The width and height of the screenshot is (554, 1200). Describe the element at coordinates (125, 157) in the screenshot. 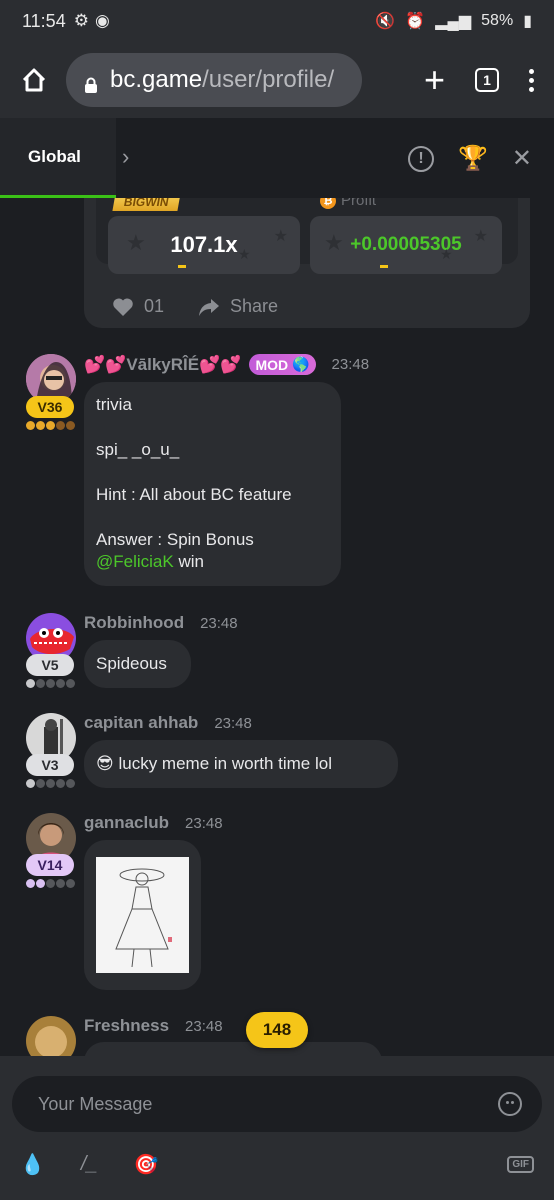

I see `chevron-right-icon: ›` at that location.